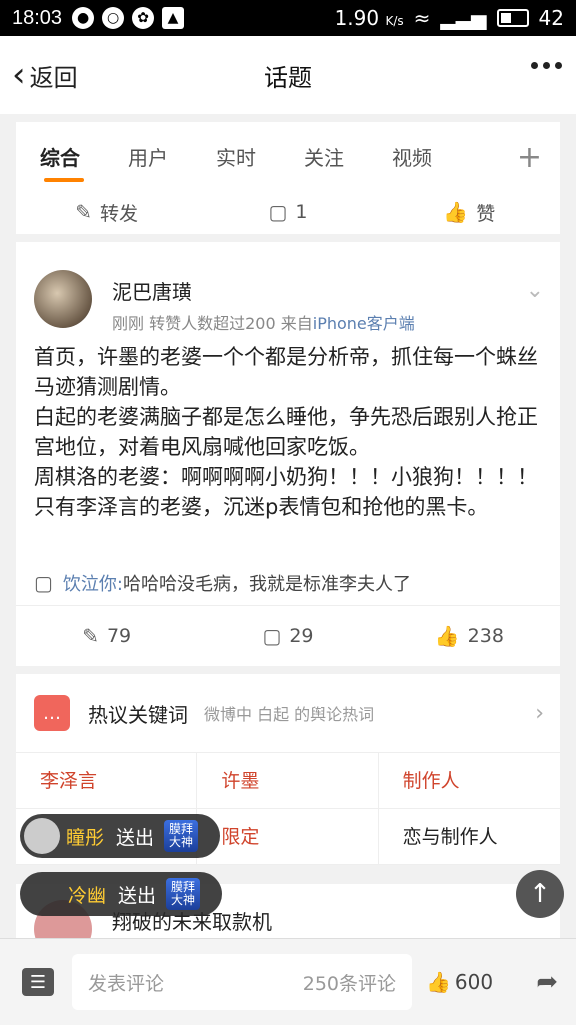  What do you see at coordinates (113, 18) in the screenshot?
I see `message-icon: ○` at bounding box center [113, 18].